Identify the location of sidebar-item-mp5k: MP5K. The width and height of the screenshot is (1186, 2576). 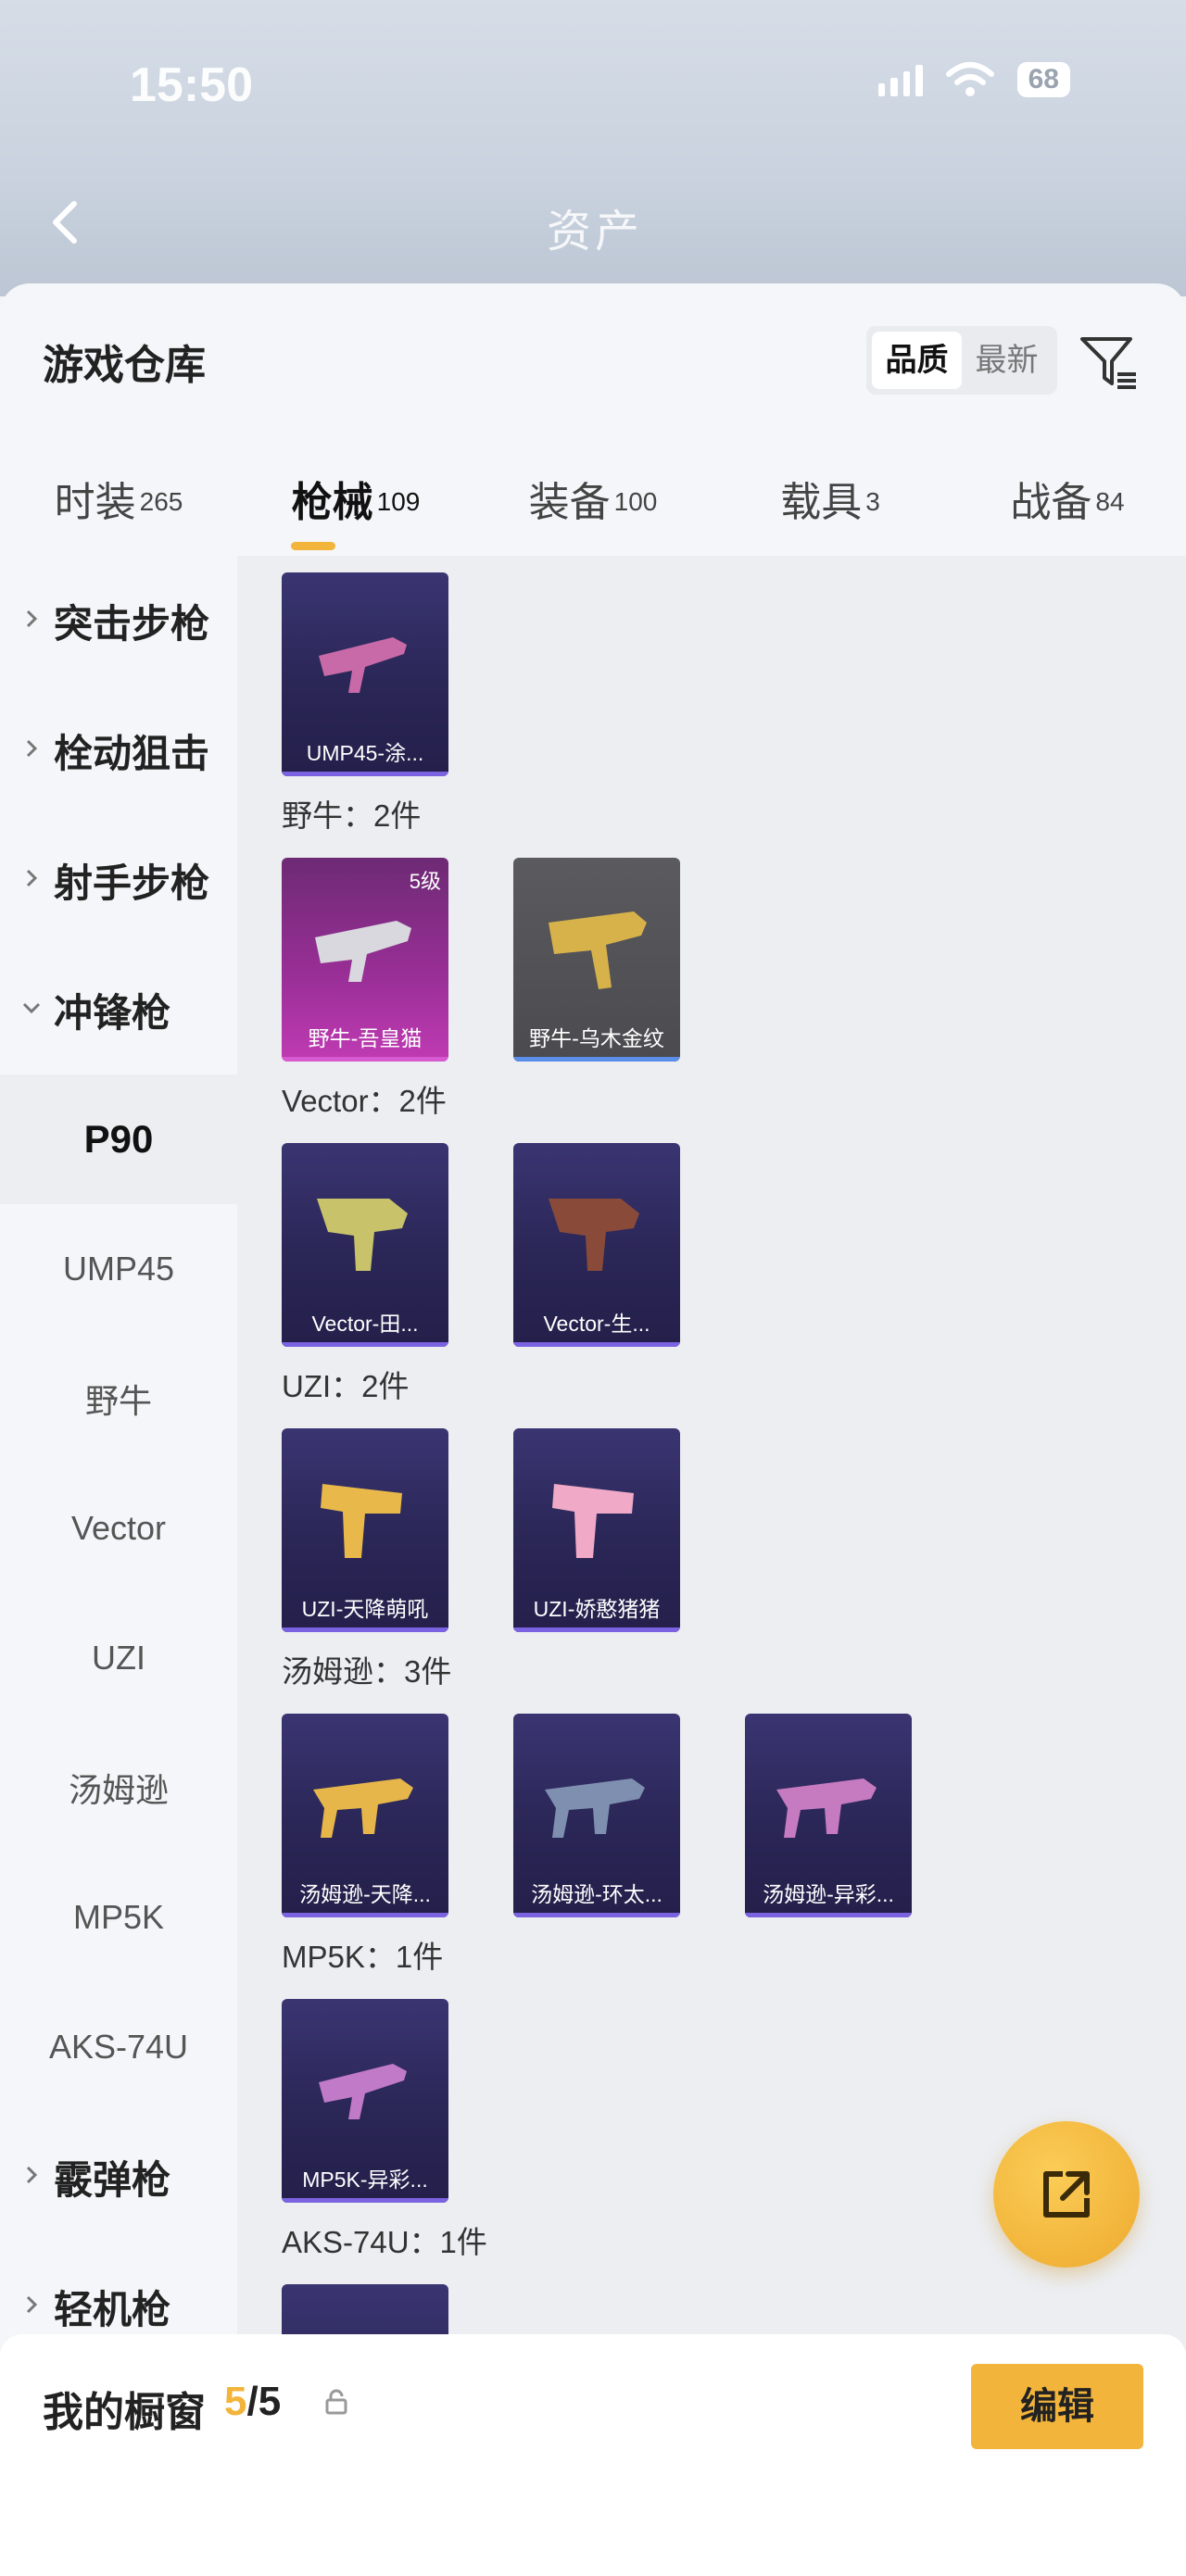
(118, 1917).